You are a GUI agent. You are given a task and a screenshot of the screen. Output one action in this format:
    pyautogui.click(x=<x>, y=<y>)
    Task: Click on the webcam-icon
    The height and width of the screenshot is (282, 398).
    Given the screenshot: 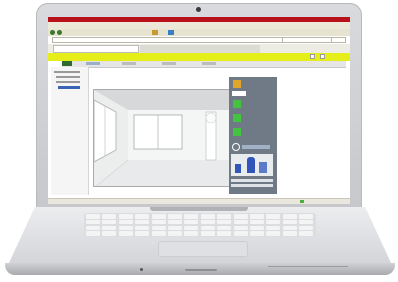 What is the action you would take?
    pyautogui.click(x=198, y=9)
    